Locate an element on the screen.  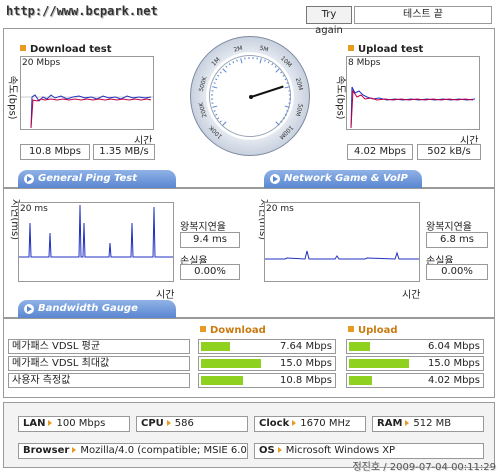
ping-time-label: 시간 is located at coordinates (165, 295).